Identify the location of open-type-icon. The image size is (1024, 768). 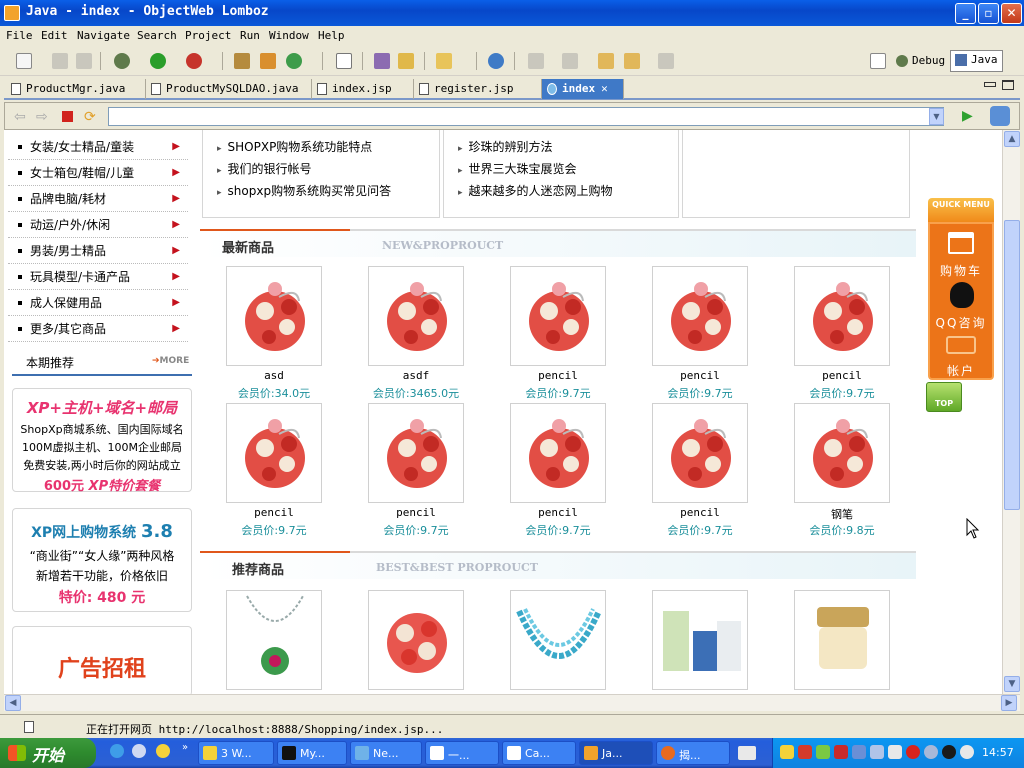
(382, 61).